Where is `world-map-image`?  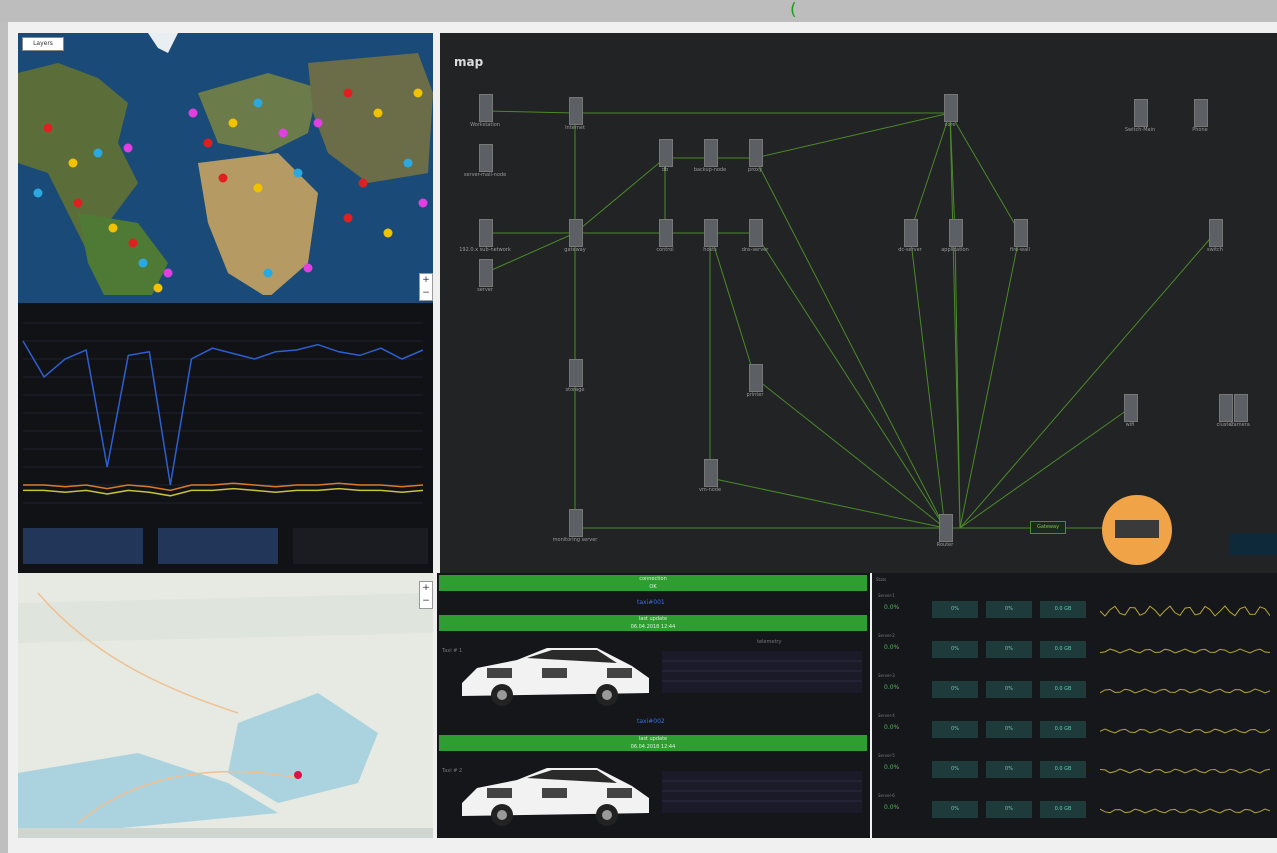
world-map-image is located at coordinates (225, 168).